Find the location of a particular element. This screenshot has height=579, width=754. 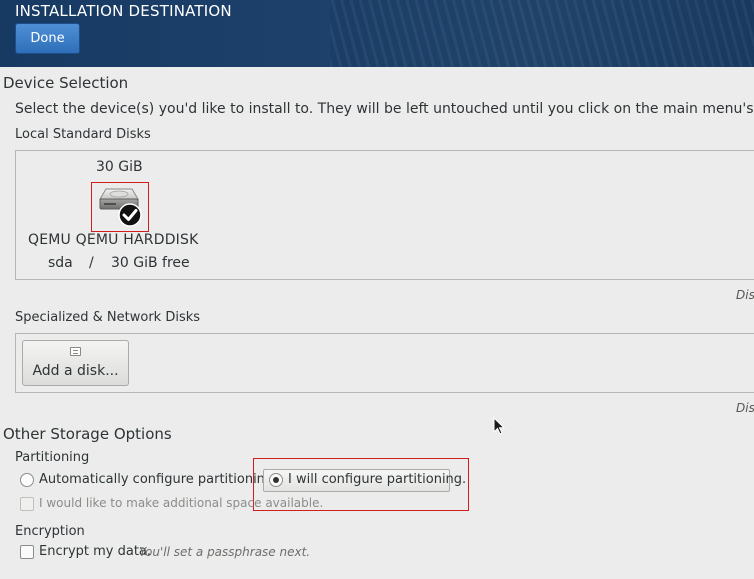

mouse-cursor-icon is located at coordinates (499, 426).